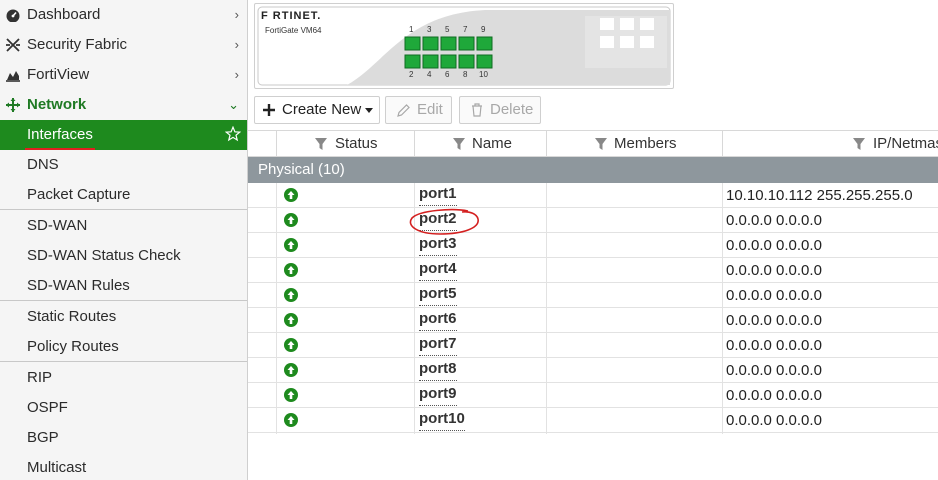 This screenshot has height=480, width=938. What do you see at coordinates (438, 369) in the screenshot?
I see `interface-name-link: port8` at bounding box center [438, 369].